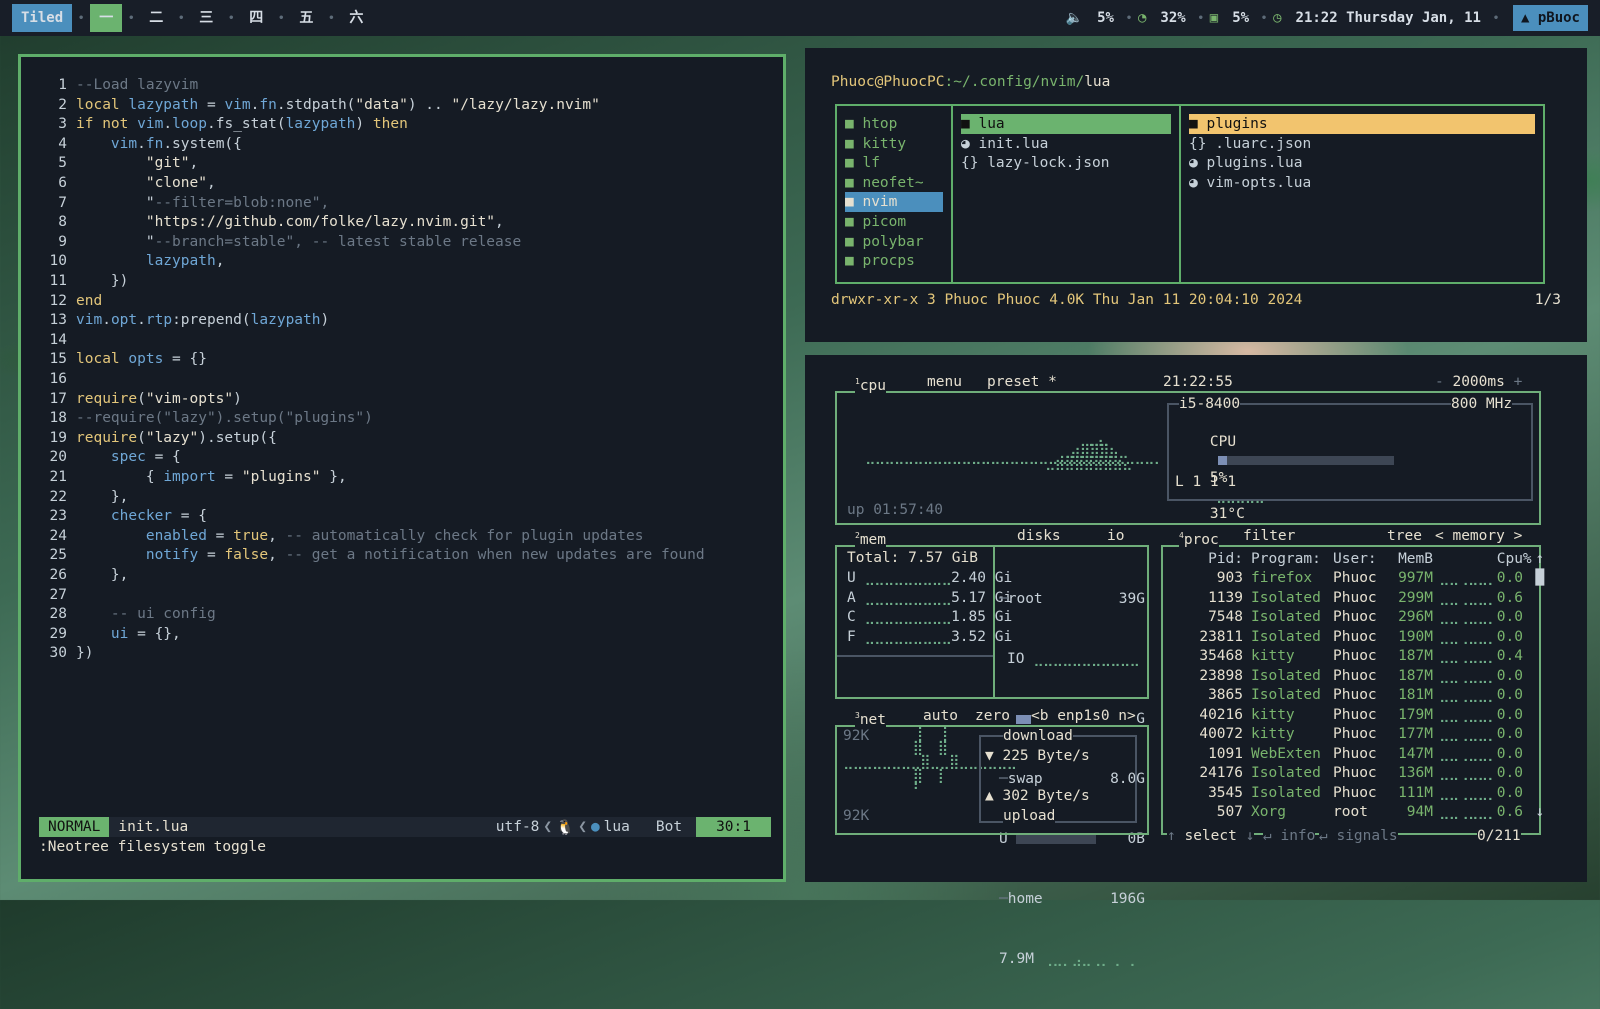  Describe the element at coordinates (75, 281) in the screenshot. I see `code-line: 11 })` at that location.